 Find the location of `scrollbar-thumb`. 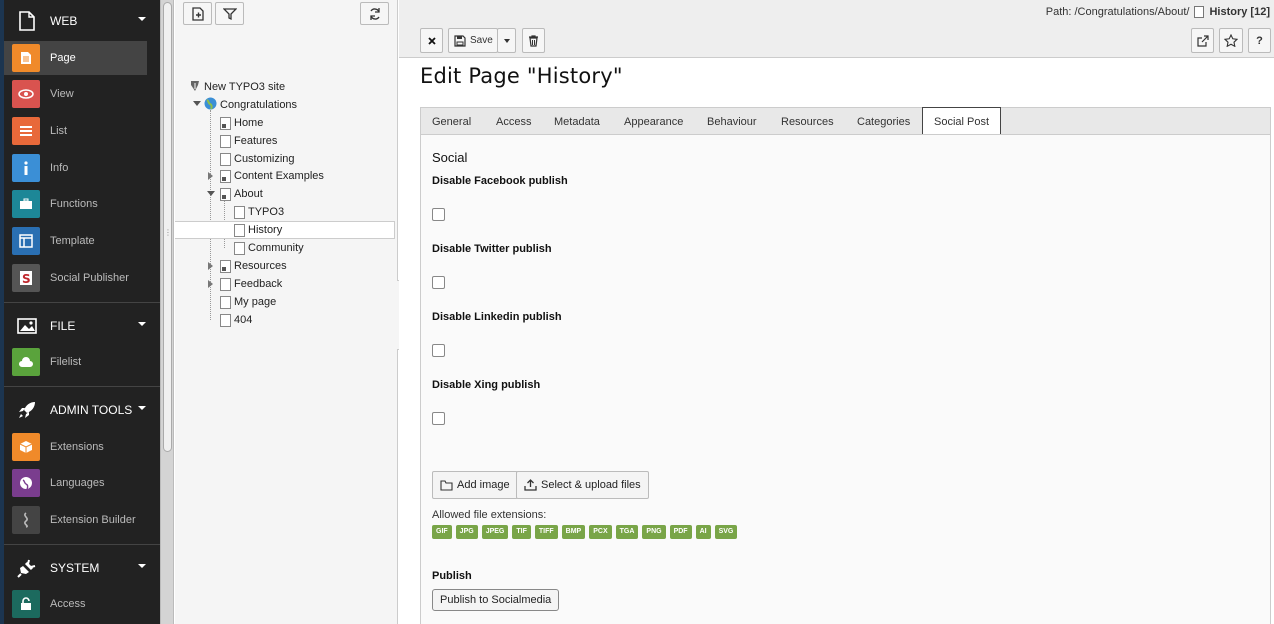

scrollbar-thumb is located at coordinates (167, 227).